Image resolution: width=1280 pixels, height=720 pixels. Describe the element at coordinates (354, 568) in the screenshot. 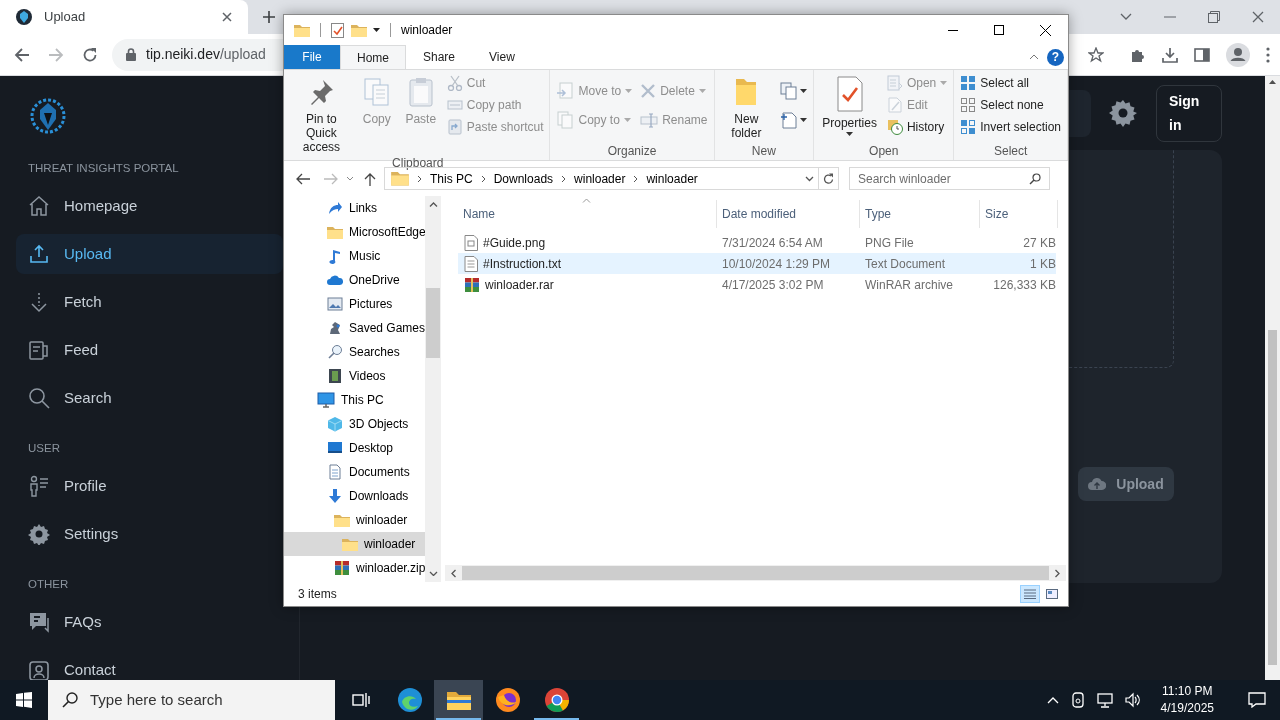

I see `tree-item: winloader.zip` at that location.